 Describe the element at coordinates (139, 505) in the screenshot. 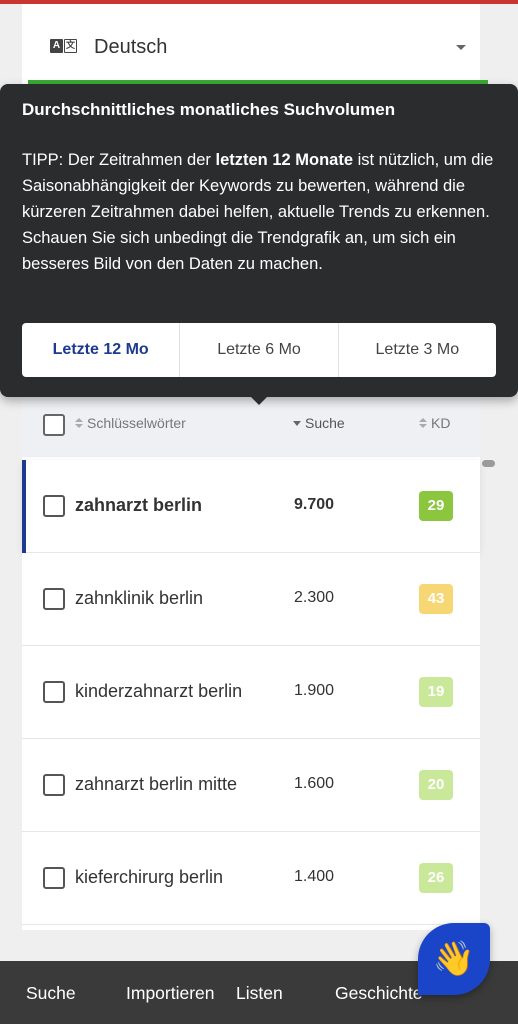

I see `row-keyword: zahnarzt berlin` at that location.